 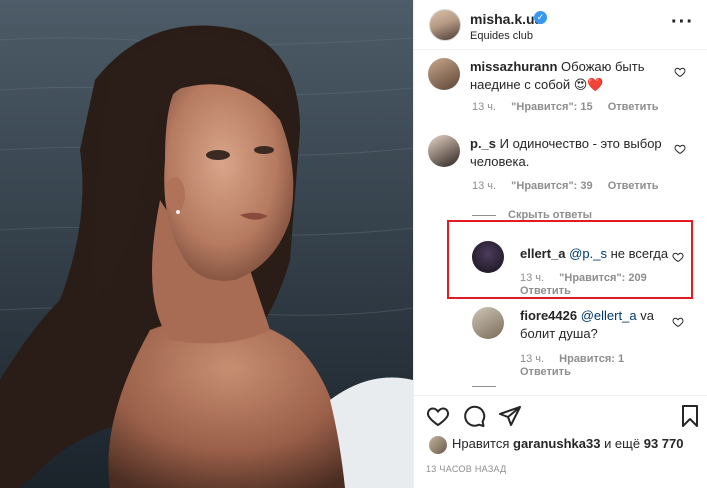 I want to click on comment-likes: Нравится: 1, so click(x=591, y=359).